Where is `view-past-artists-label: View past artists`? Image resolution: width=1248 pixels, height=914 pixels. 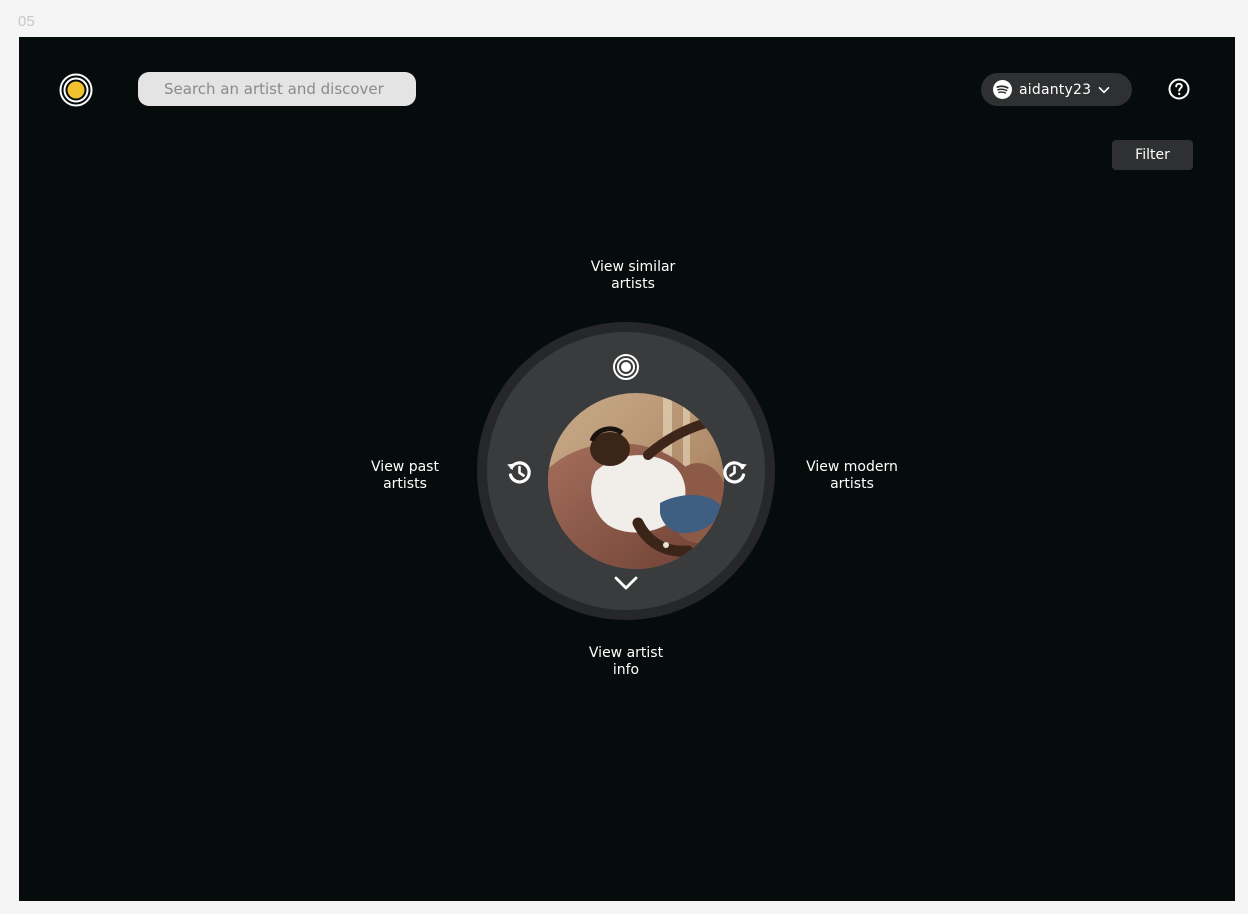 view-past-artists-label: View past artists is located at coordinates (405, 476).